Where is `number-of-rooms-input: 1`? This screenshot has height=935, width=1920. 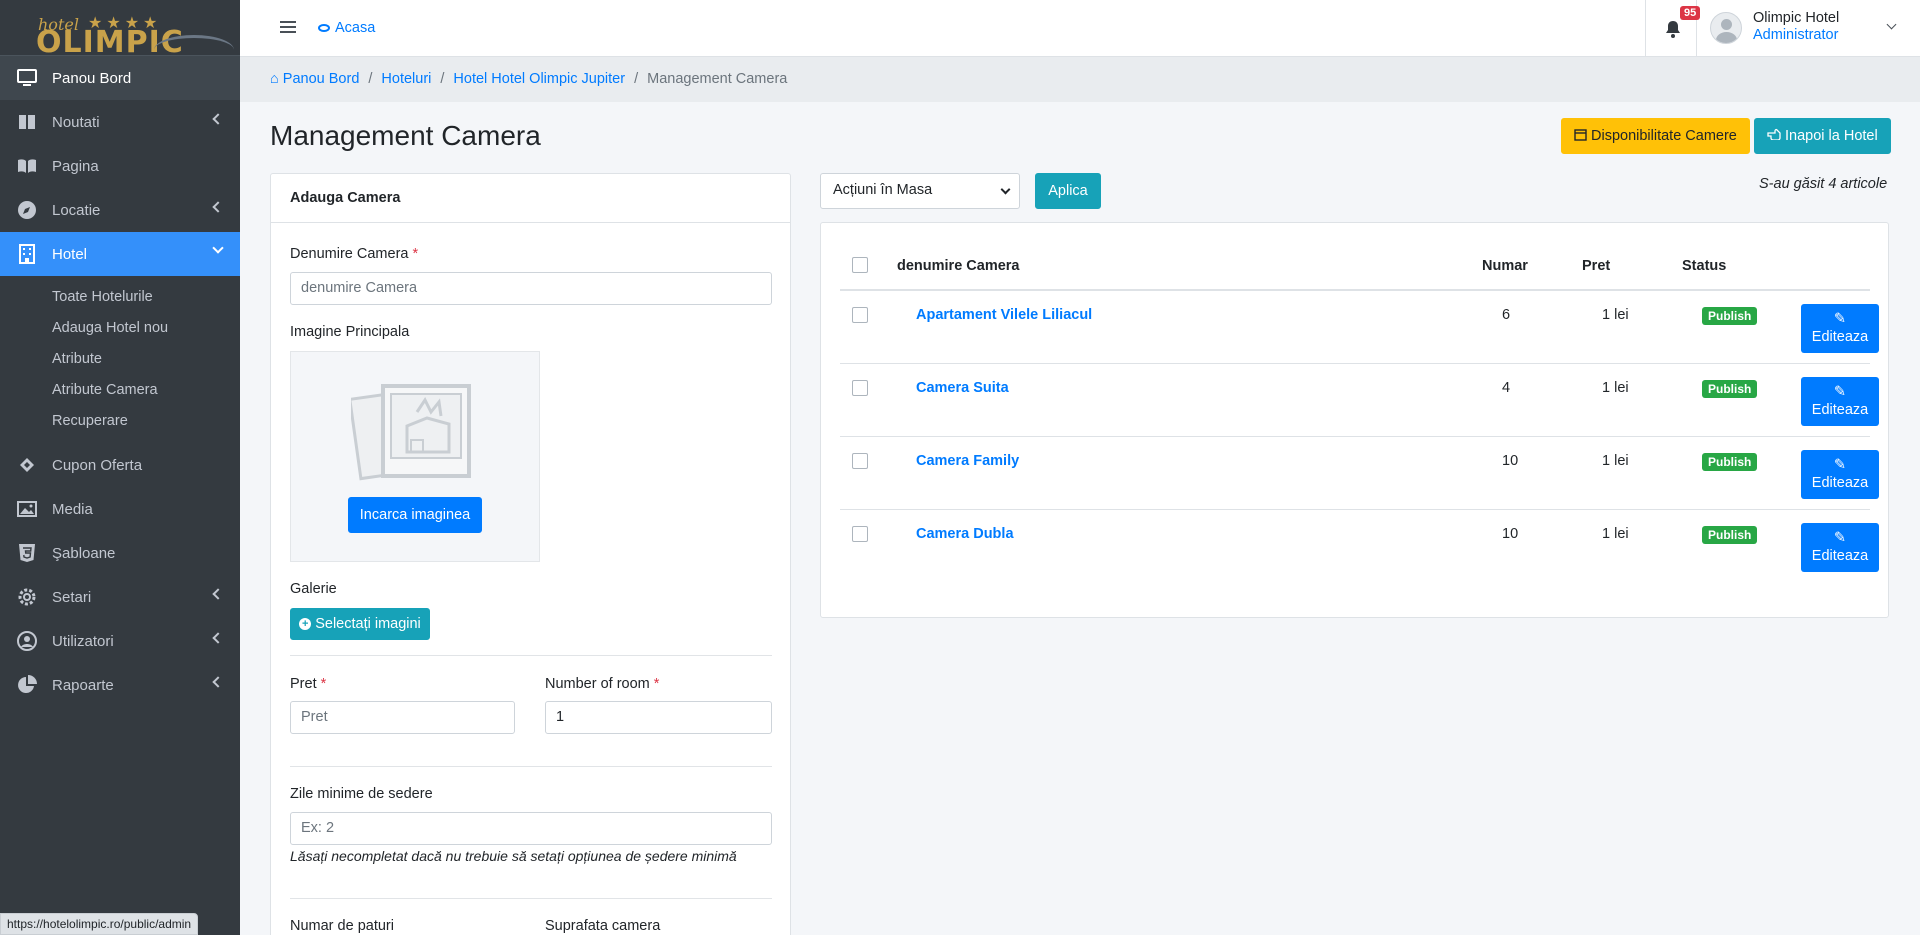
number-of-rooms-input: 1 is located at coordinates (658, 717).